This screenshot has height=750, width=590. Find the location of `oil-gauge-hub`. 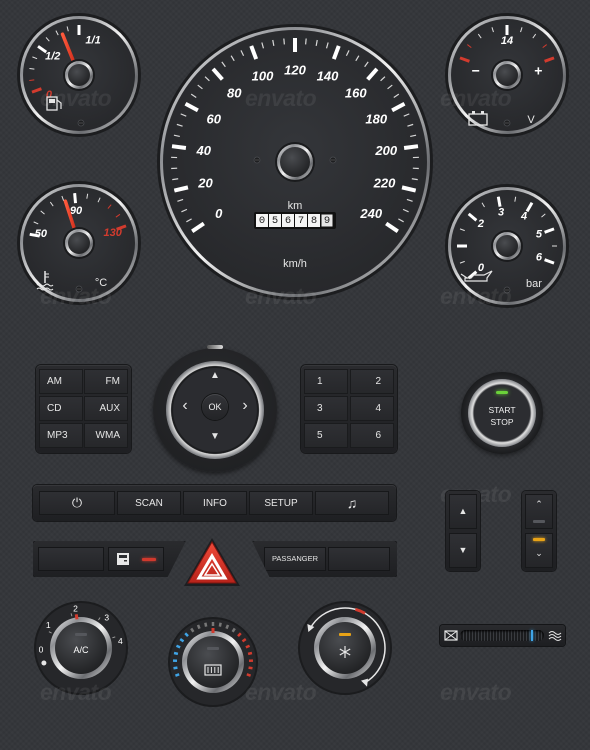

oil-gauge-hub is located at coordinates (507, 246).